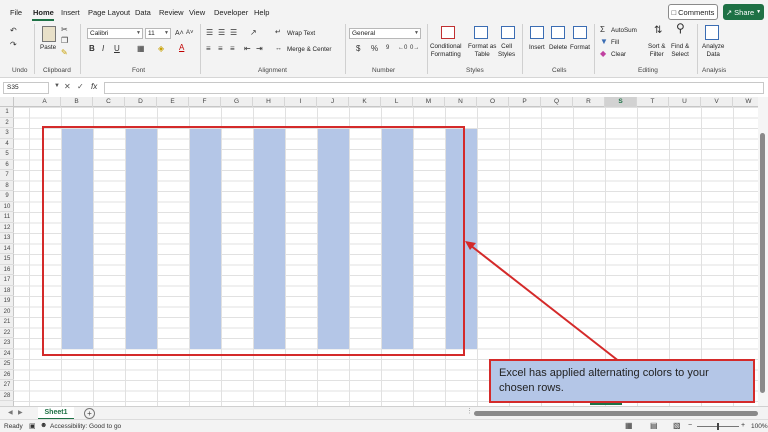 This screenshot has height=432, width=768. What do you see at coordinates (92, 48) in the screenshot?
I see `bold-icon: B` at bounding box center [92, 48].